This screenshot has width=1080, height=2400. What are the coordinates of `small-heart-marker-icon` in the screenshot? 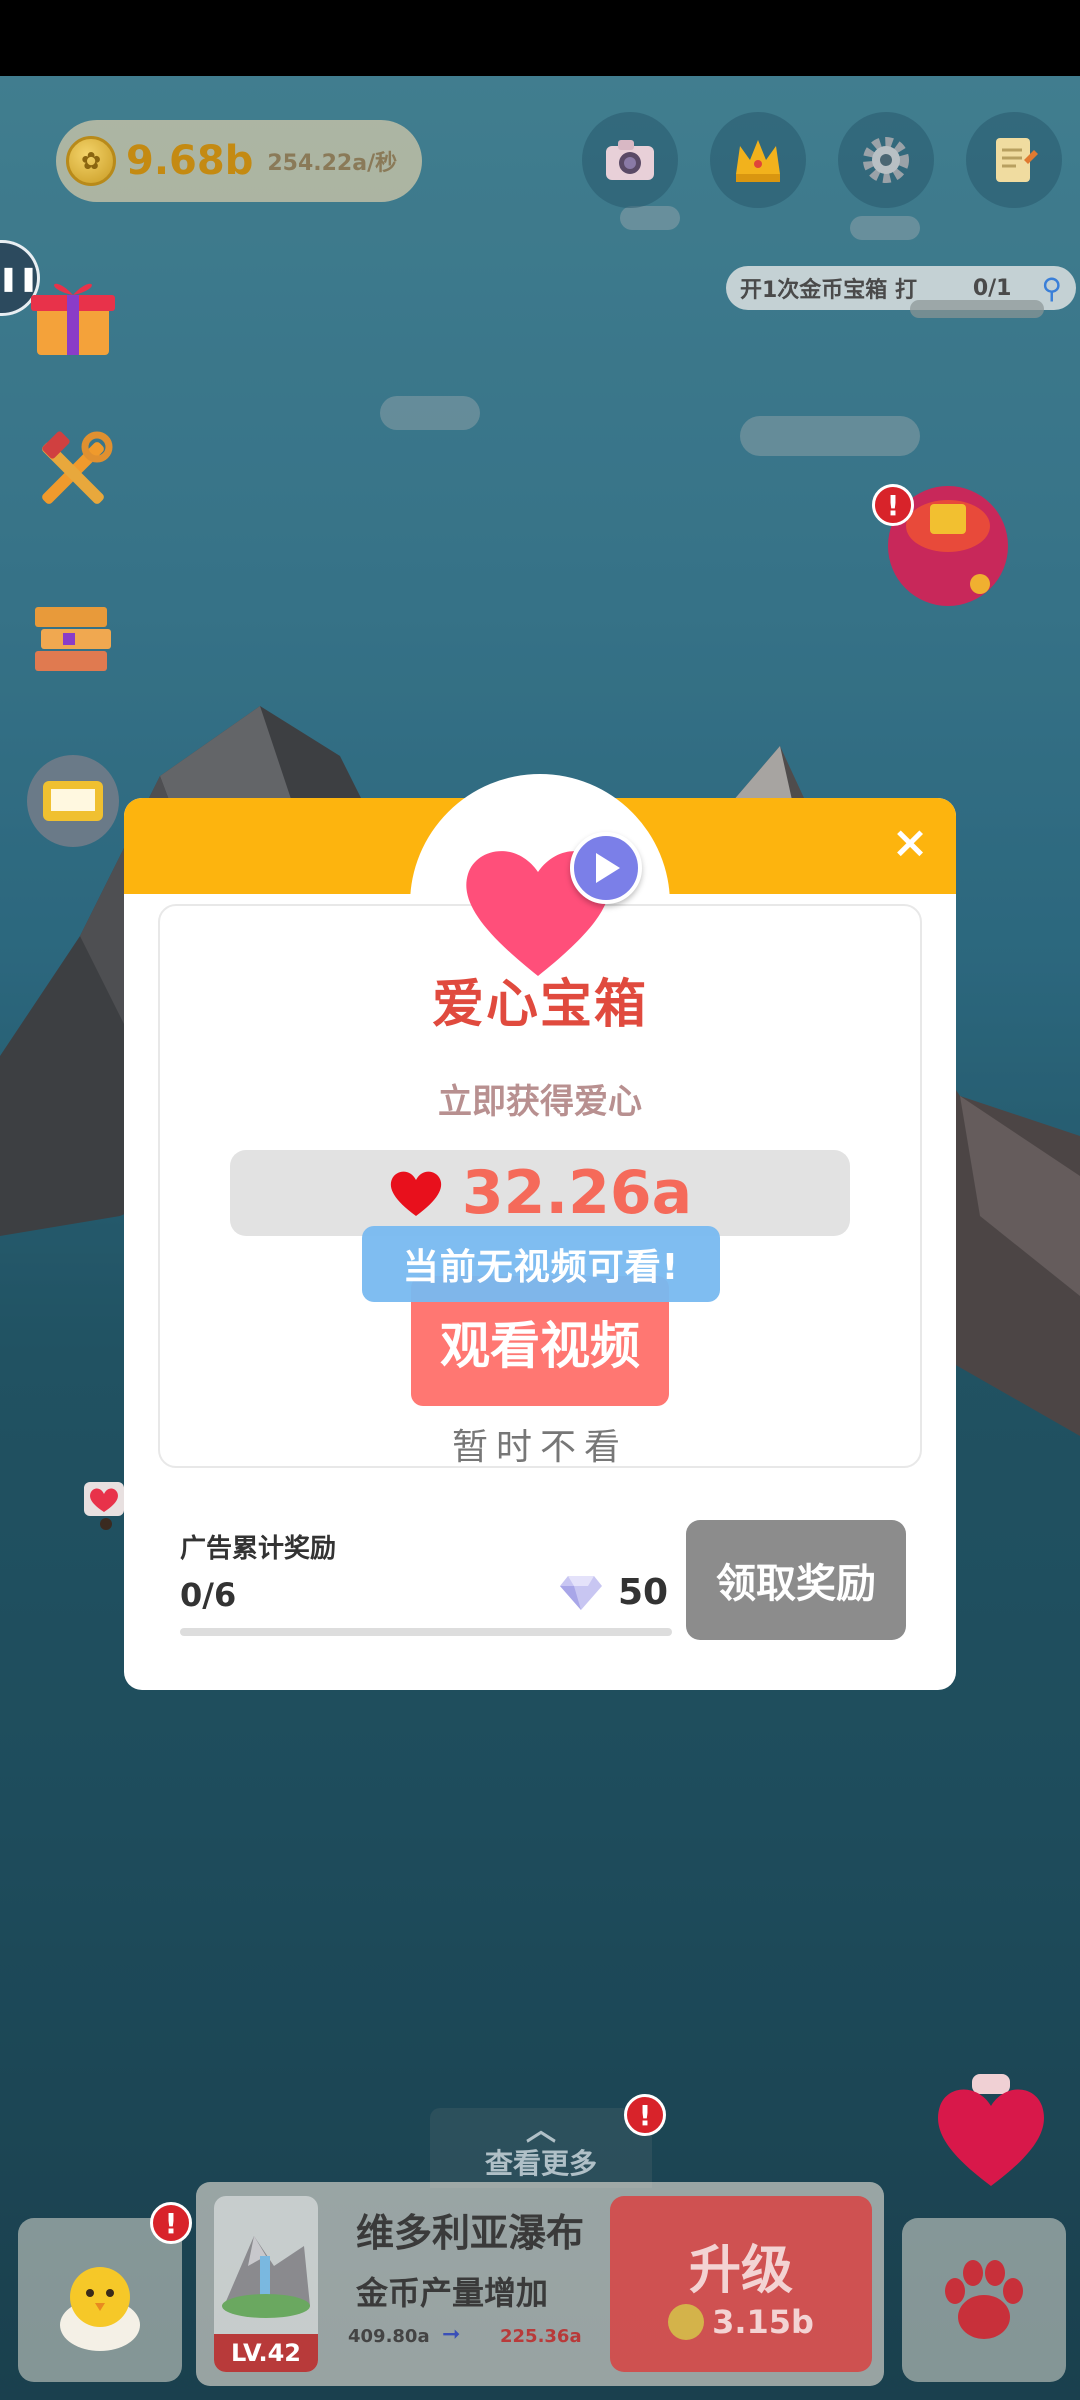 It's located at (104, 1506).